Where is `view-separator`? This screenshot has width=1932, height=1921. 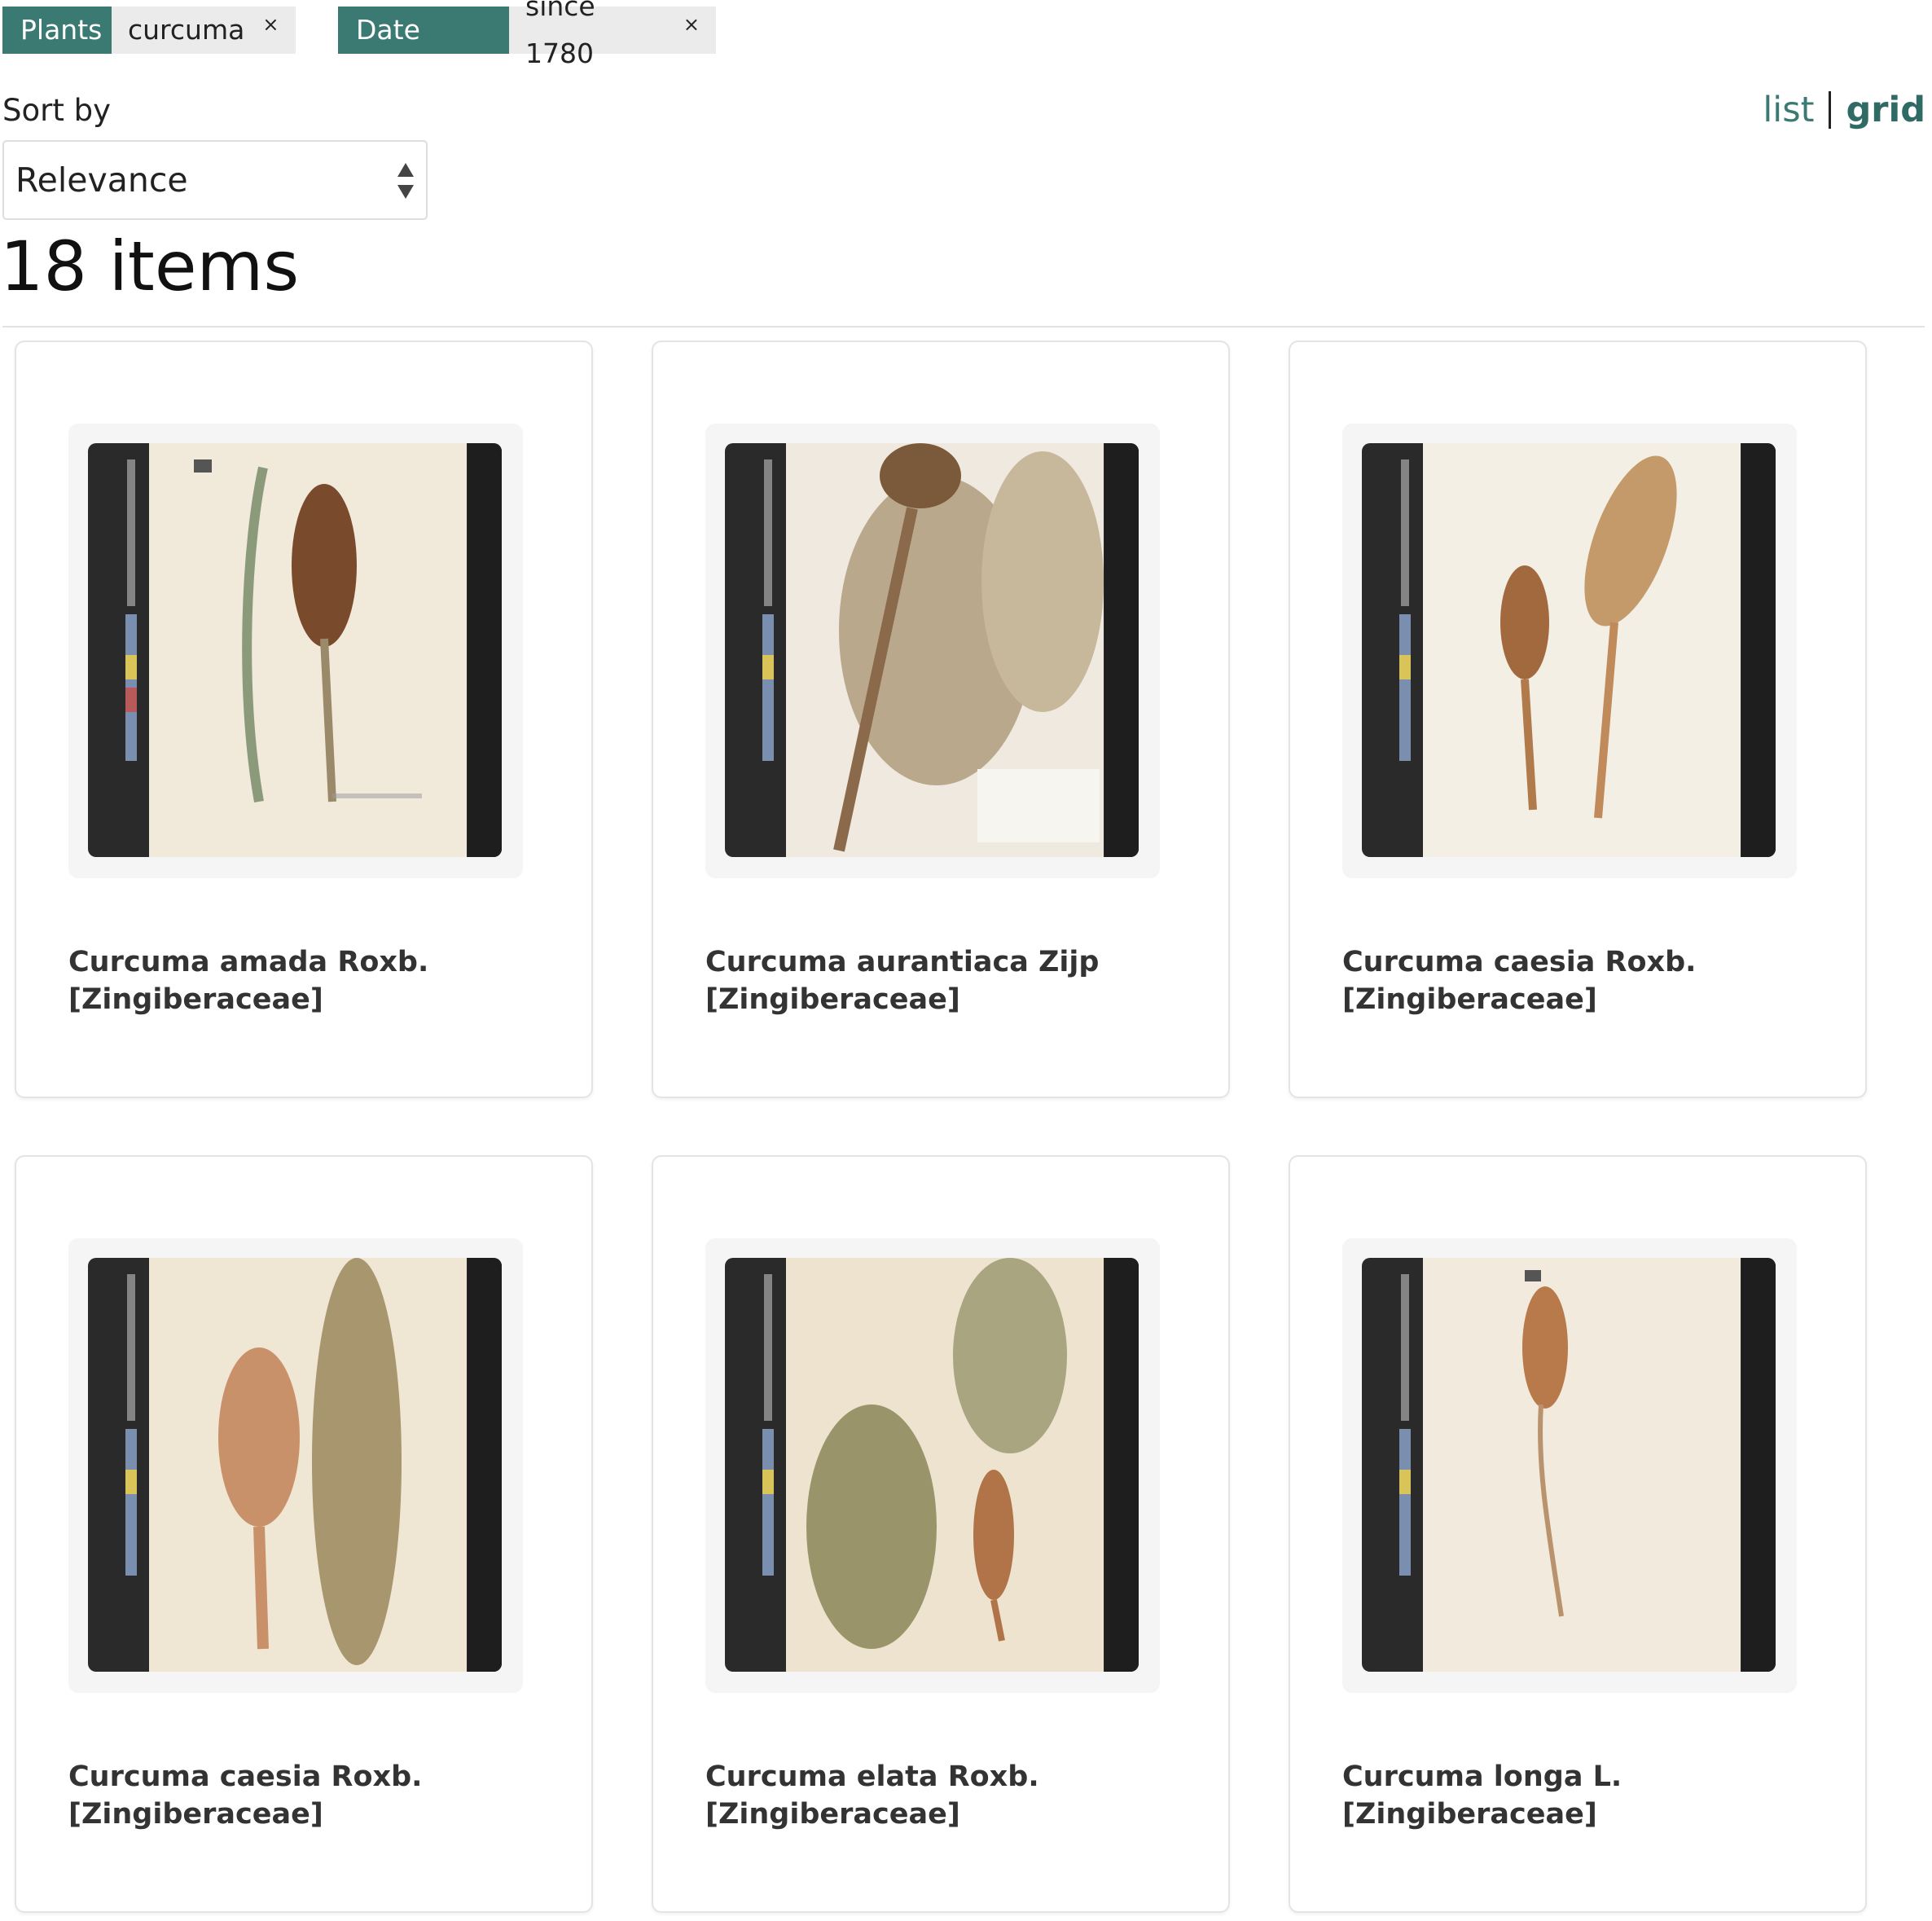
view-separator is located at coordinates (1830, 110).